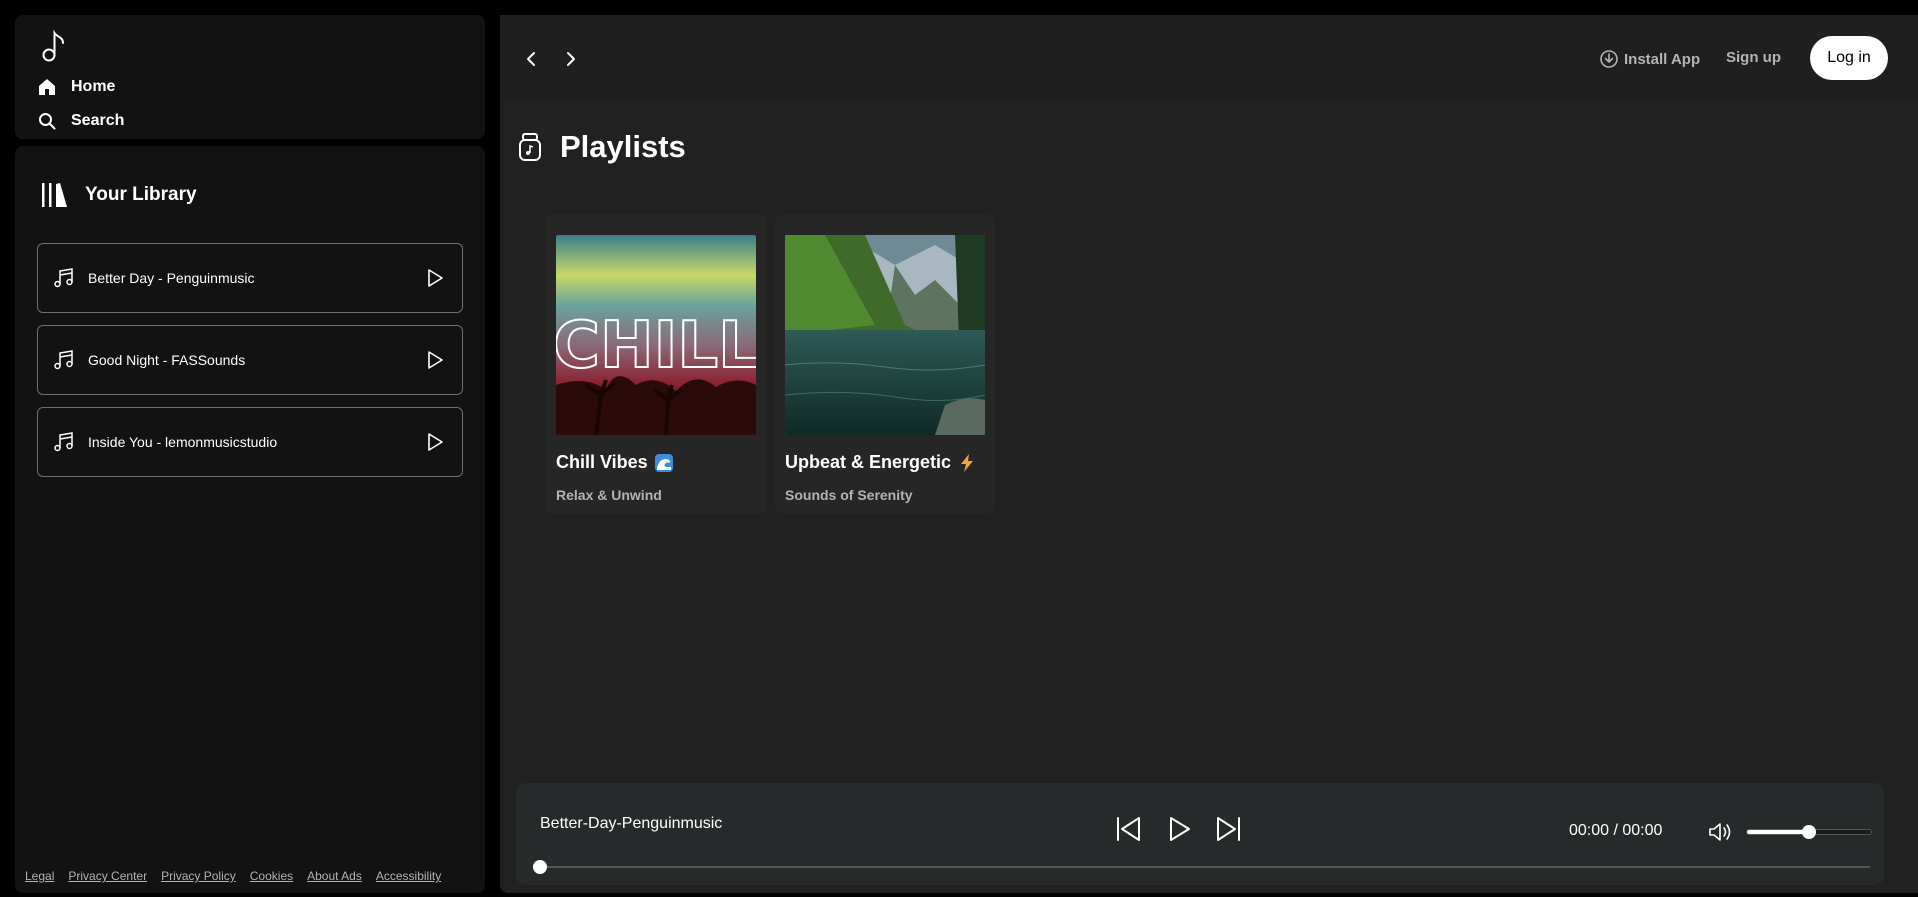 The width and height of the screenshot is (1918, 897). Describe the element at coordinates (663, 462) in the screenshot. I see `wave-icon` at that location.